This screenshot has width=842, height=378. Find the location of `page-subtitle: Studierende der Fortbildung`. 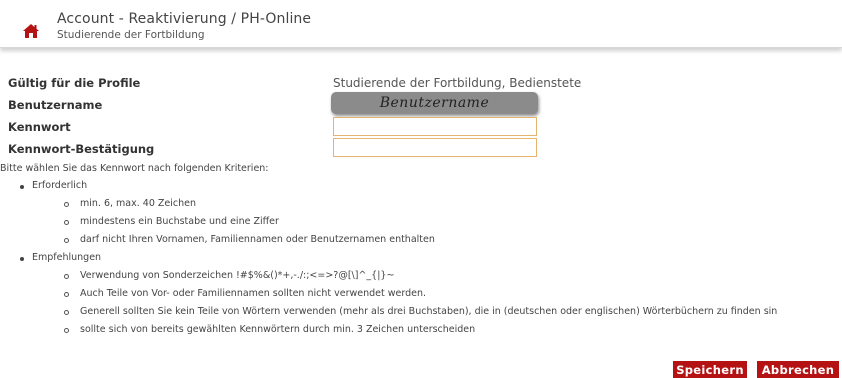

page-subtitle: Studierende der Fortbildung is located at coordinates (131, 35).